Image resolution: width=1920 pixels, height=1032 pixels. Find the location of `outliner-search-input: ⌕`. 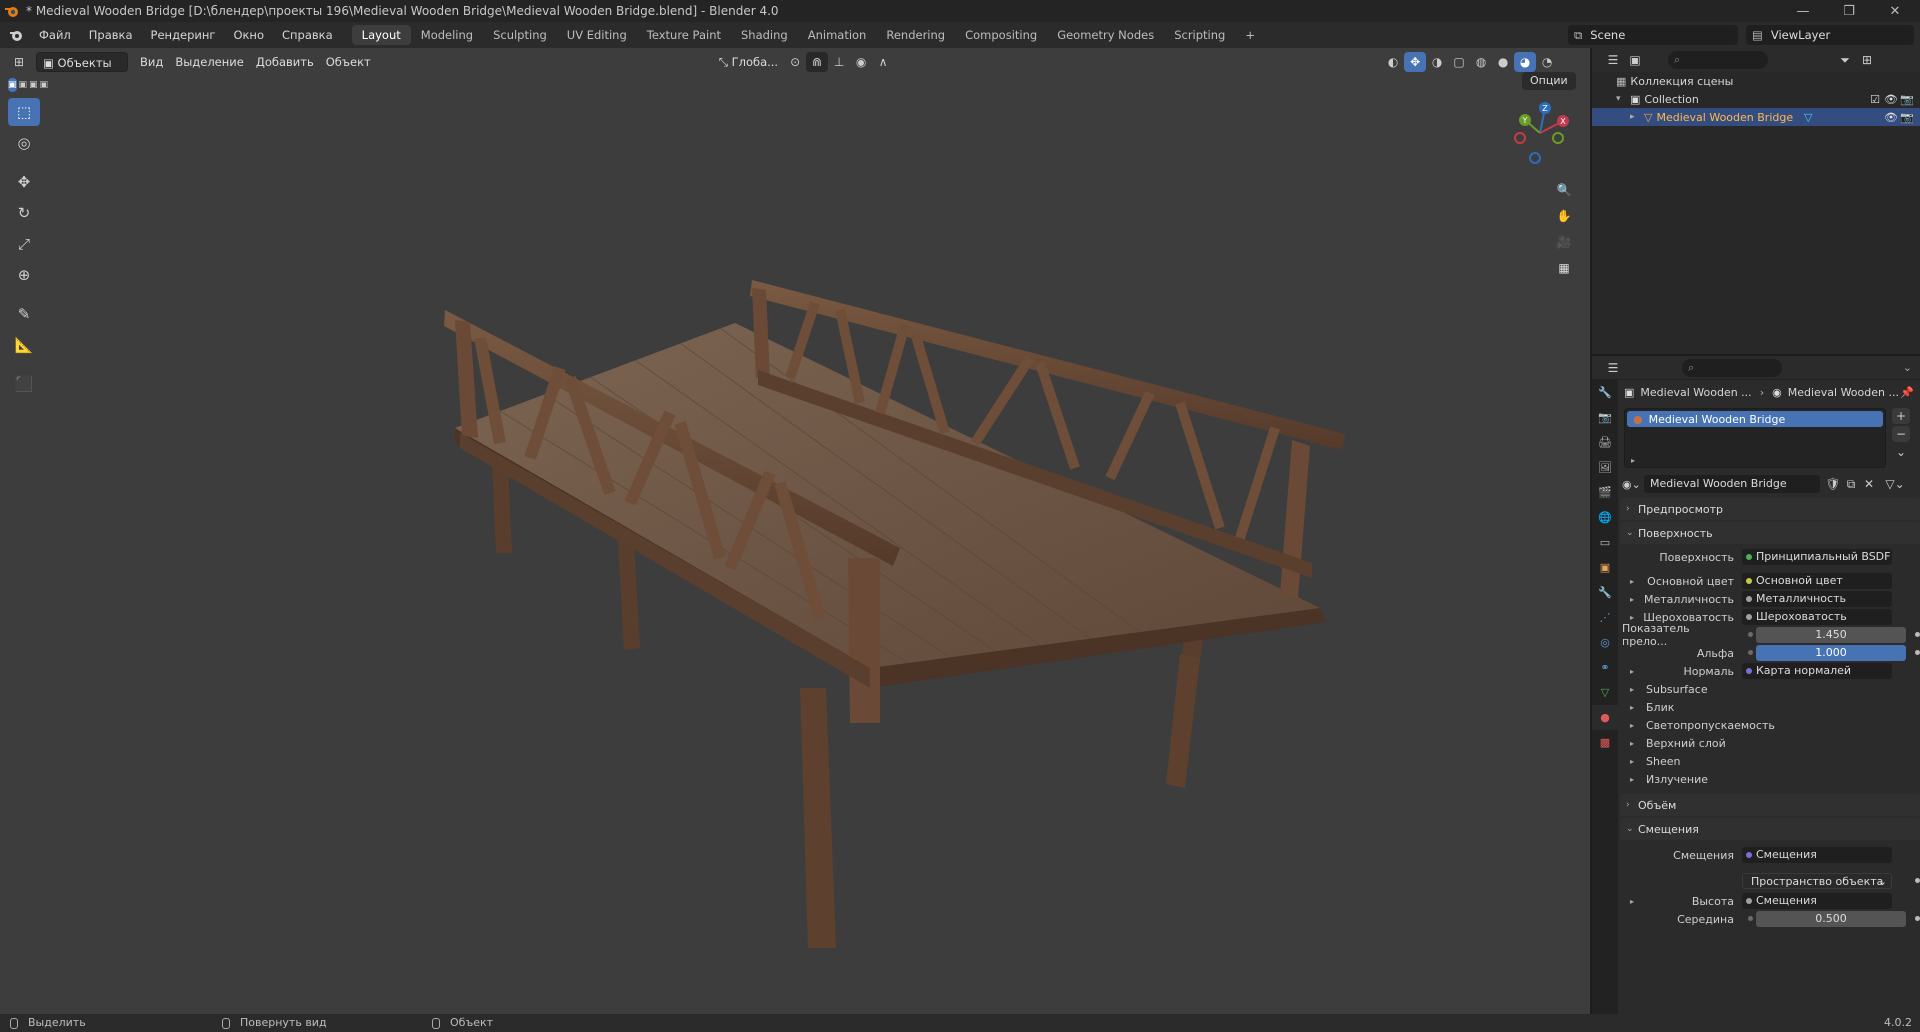

outliner-search-input: ⌕ is located at coordinates (1718, 60).